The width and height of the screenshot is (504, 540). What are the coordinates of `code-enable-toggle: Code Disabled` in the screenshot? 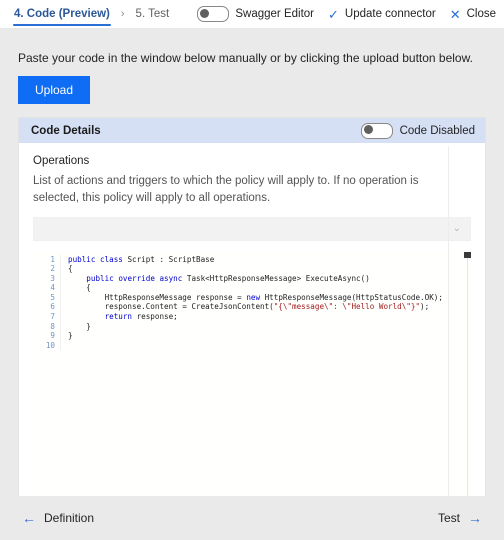 It's located at (417, 130).